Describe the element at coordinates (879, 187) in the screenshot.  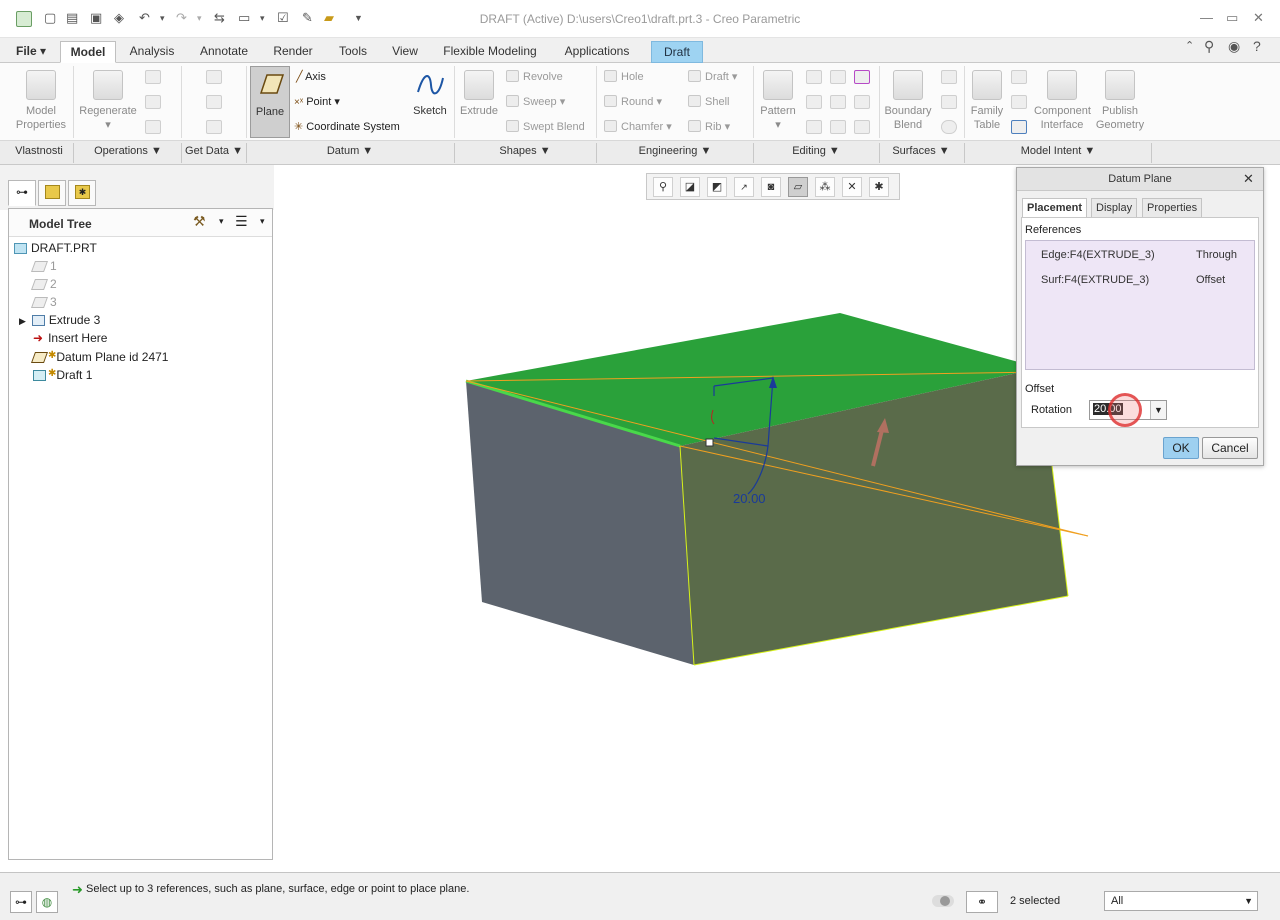
I see `csys-display-button: ✱` at that location.